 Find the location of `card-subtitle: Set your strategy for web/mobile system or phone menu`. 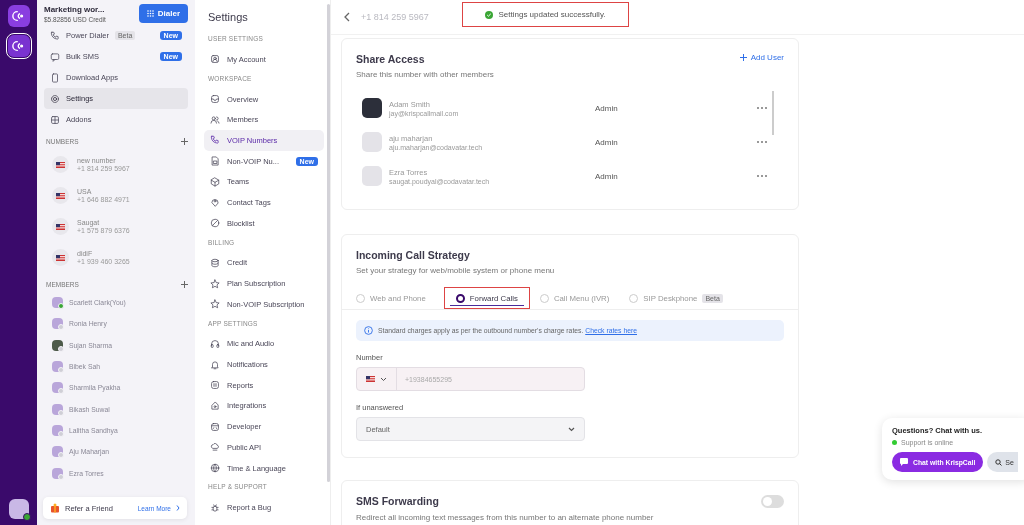

card-subtitle: Set your strategy for web/mobile system or phone menu is located at coordinates (456, 270).